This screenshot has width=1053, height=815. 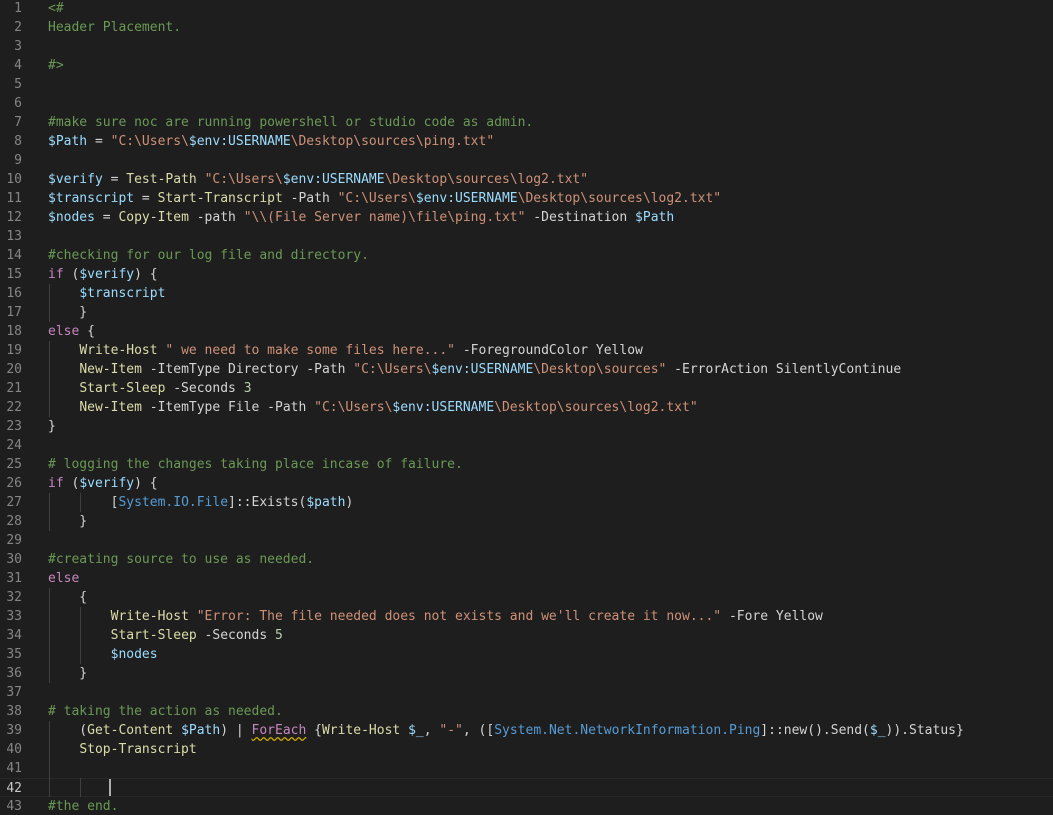 What do you see at coordinates (526, 84) in the screenshot?
I see `code-line: 5` at bounding box center [526, 84].